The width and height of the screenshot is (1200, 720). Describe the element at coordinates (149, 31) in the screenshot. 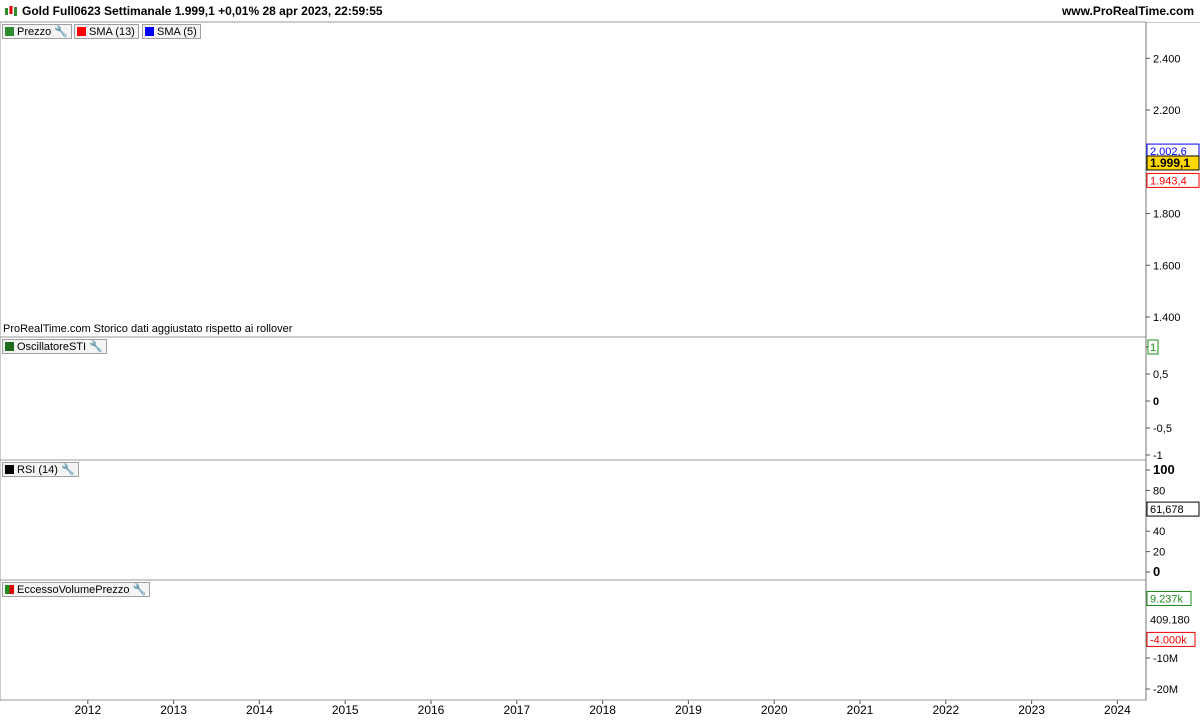

I see `sma5-color-swatch` at that location.